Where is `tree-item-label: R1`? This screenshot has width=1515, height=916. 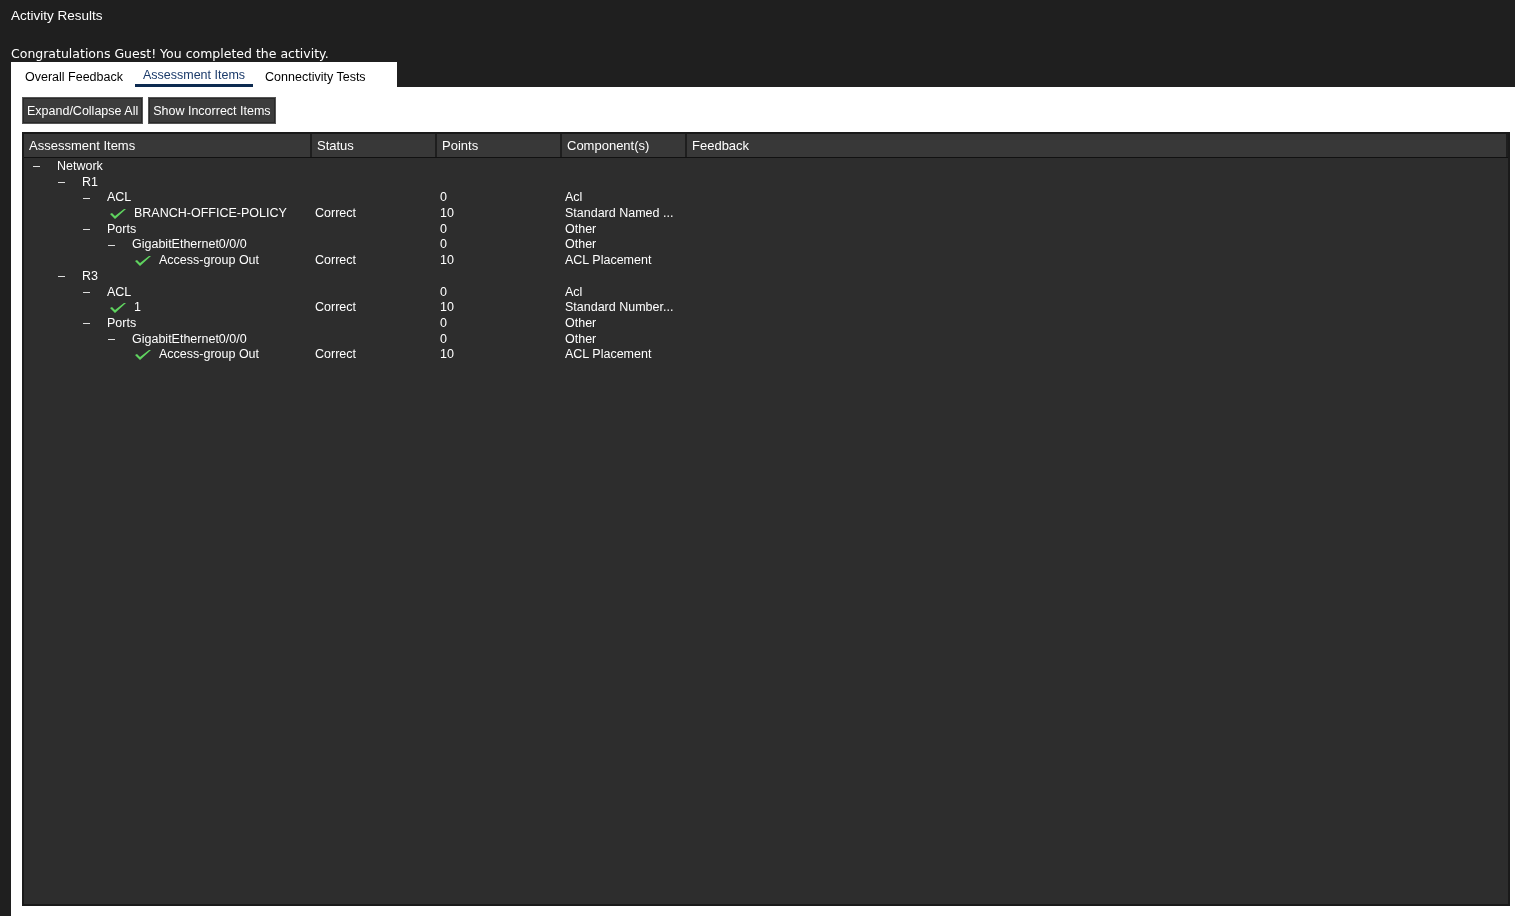 tree-item-label: R1 is located at coordinates (90, 182).